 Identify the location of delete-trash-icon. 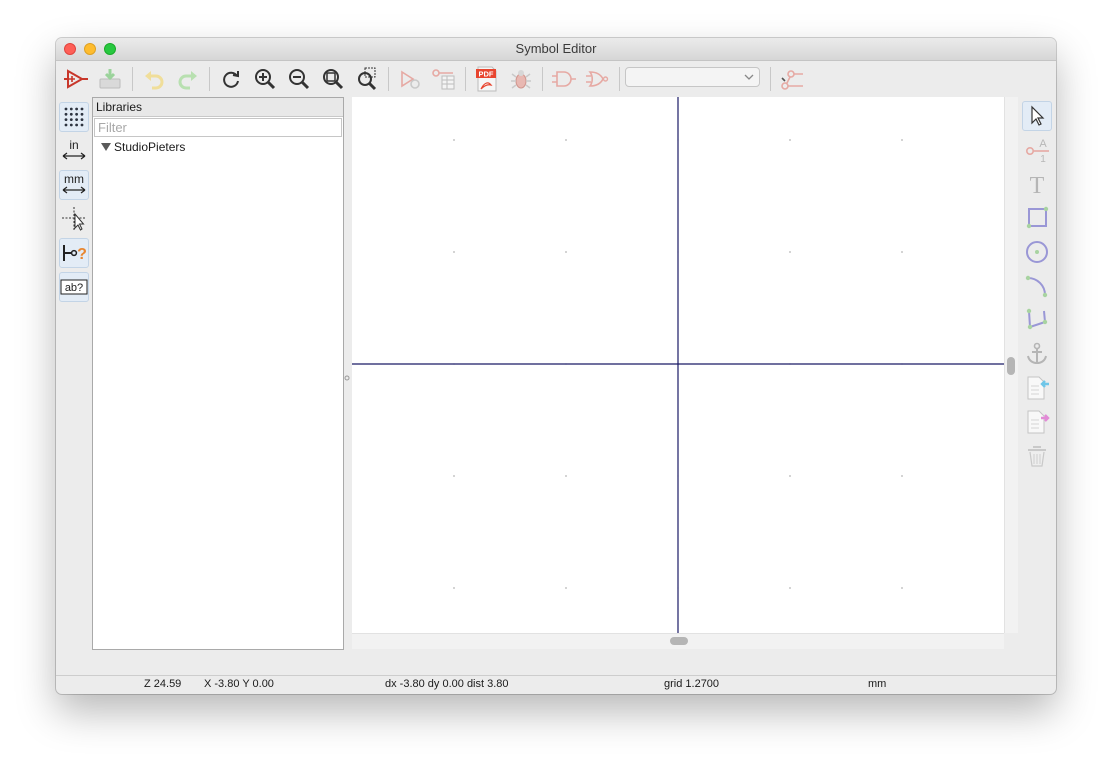
(1037, 456).